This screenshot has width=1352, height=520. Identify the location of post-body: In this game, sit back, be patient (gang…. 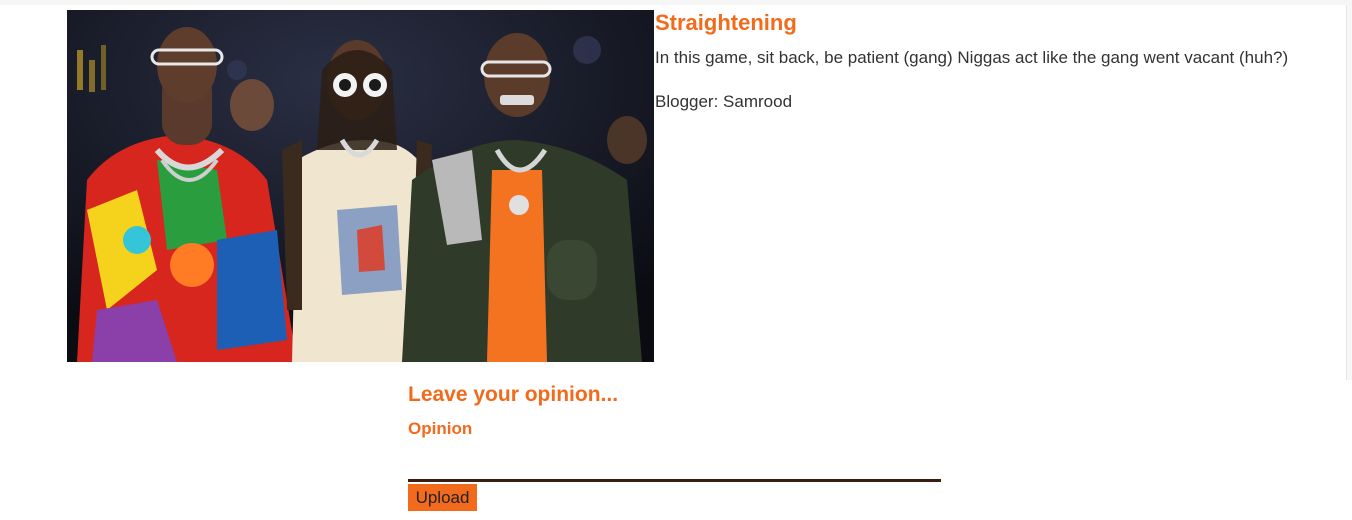
(972, 57).